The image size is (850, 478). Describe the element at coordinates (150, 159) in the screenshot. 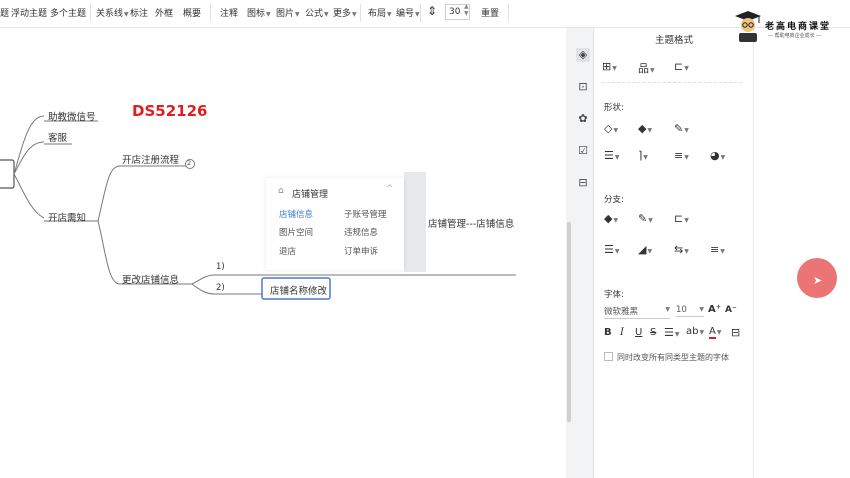

I see `node-registration: 开店注册流程` at that location.